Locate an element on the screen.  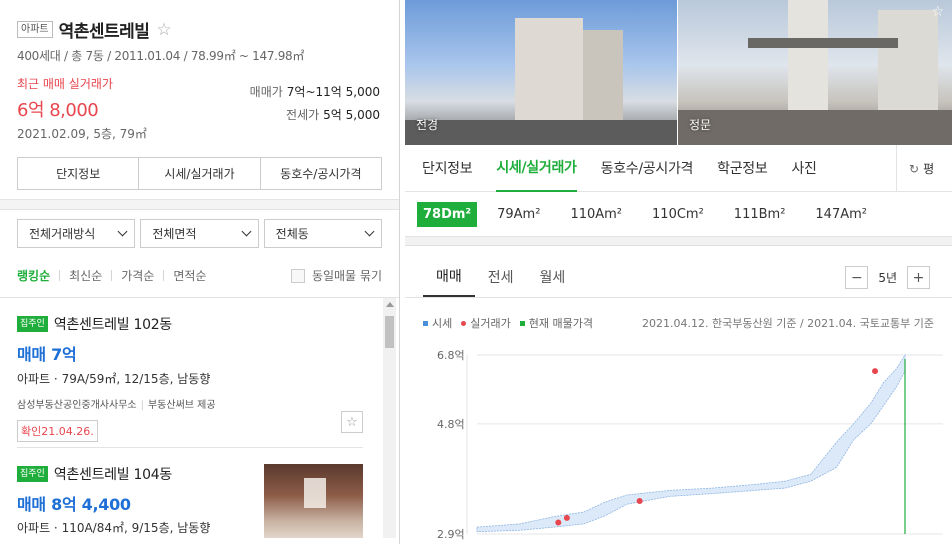
area-type-tabs: 78Dm² 79Am² 110Am² 110Cm² 111Bm² 147Am² is located at coordinates (678, 214).